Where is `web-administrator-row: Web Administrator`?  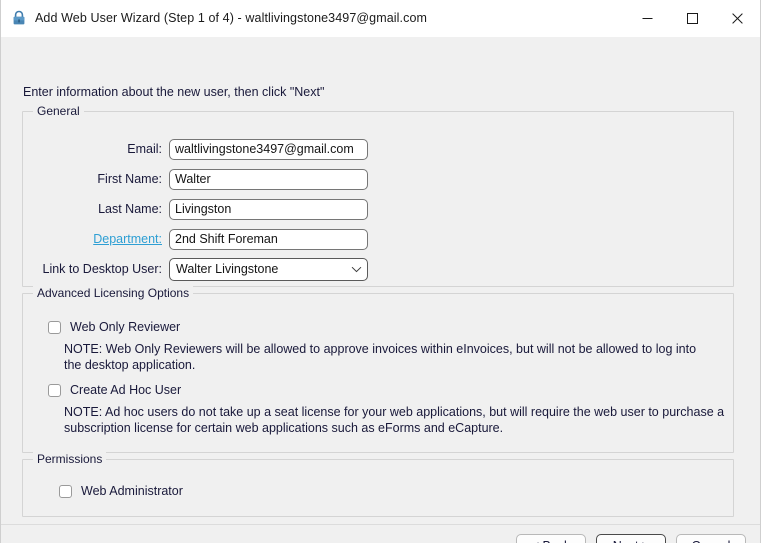 web-administrator-row: Web Administrator is located at coordinates (121, 491).